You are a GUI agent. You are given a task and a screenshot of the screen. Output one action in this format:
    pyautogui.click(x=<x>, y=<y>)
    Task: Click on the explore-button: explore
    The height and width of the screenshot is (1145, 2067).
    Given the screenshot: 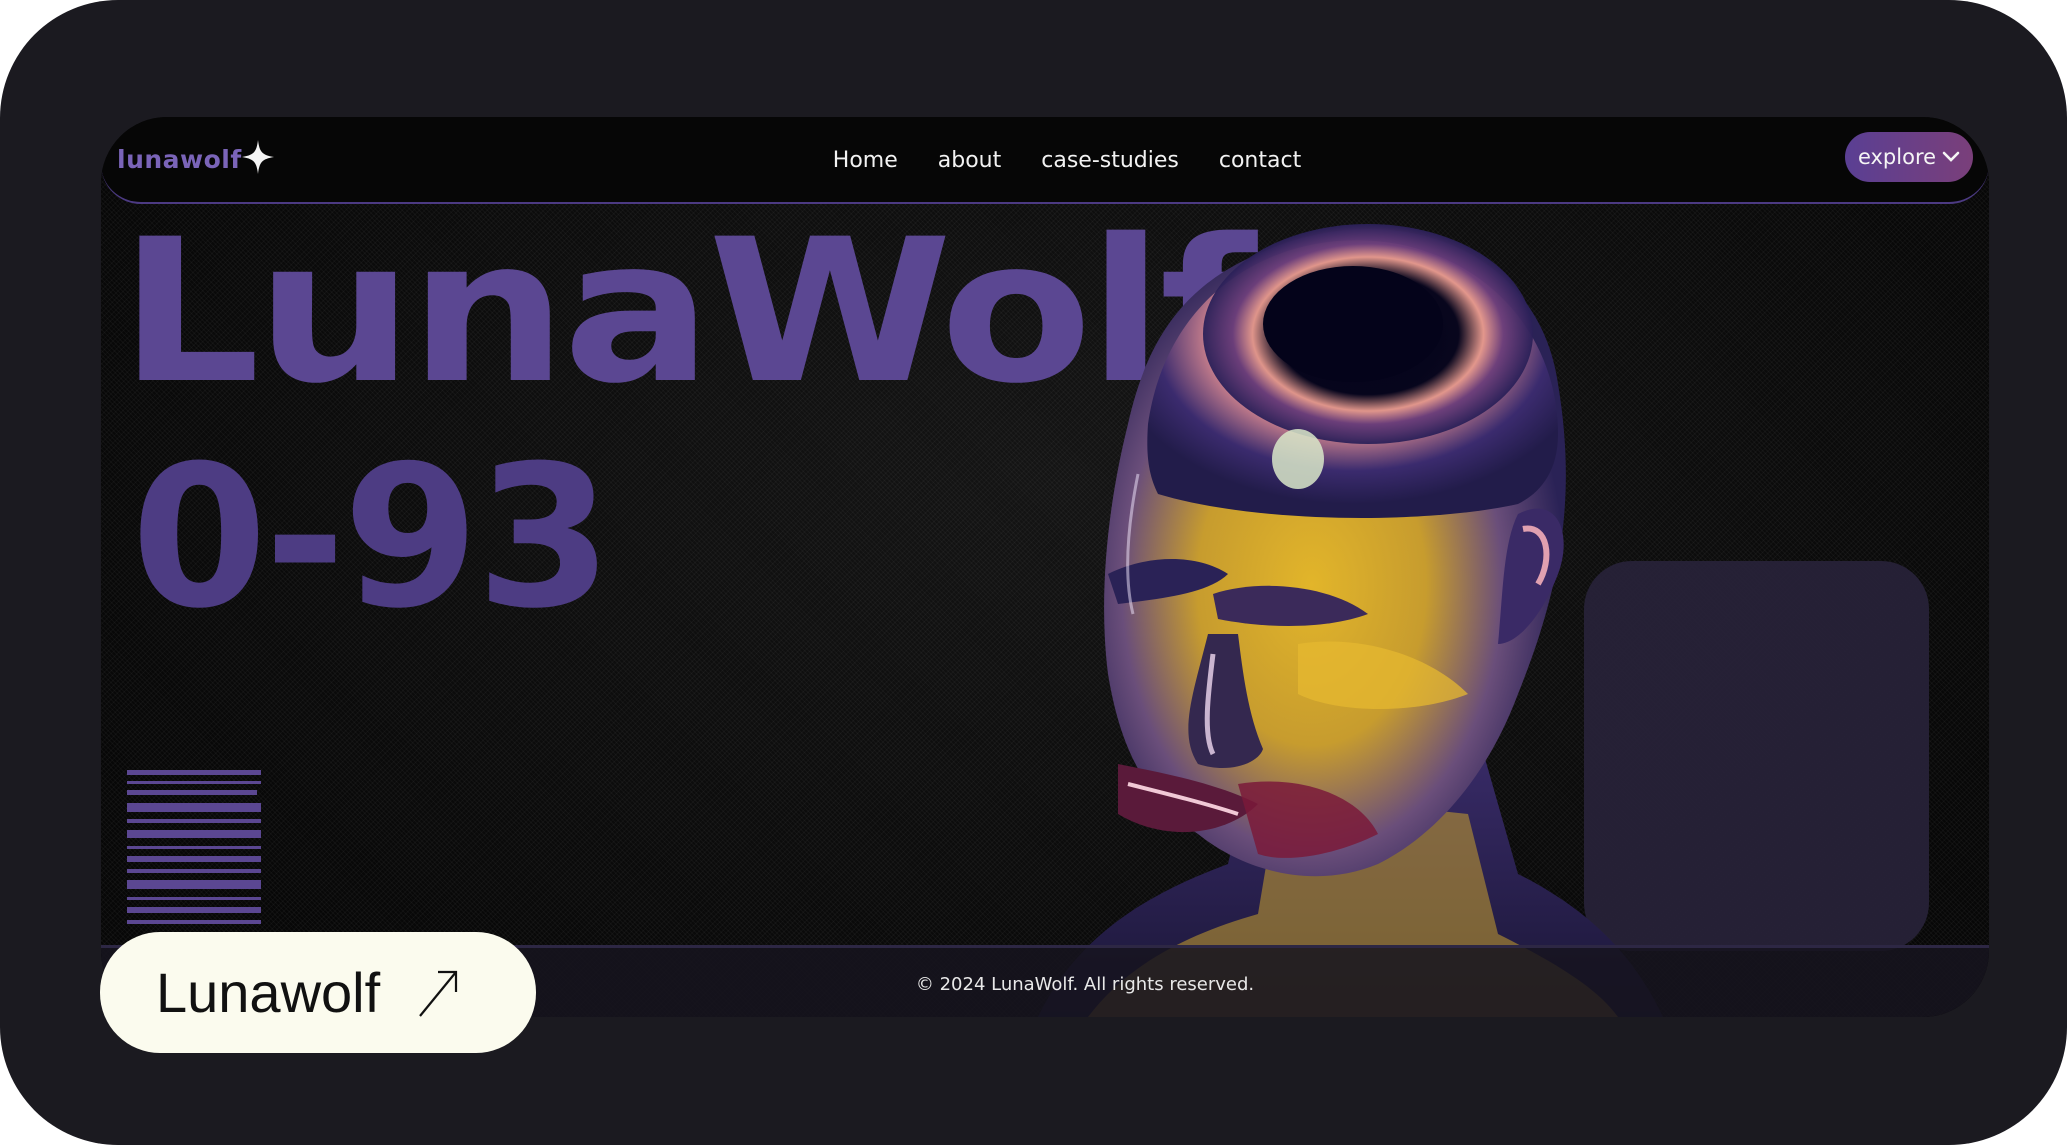 What is the action you would take?
    pyautogui.click(x=1909, y=157)
    